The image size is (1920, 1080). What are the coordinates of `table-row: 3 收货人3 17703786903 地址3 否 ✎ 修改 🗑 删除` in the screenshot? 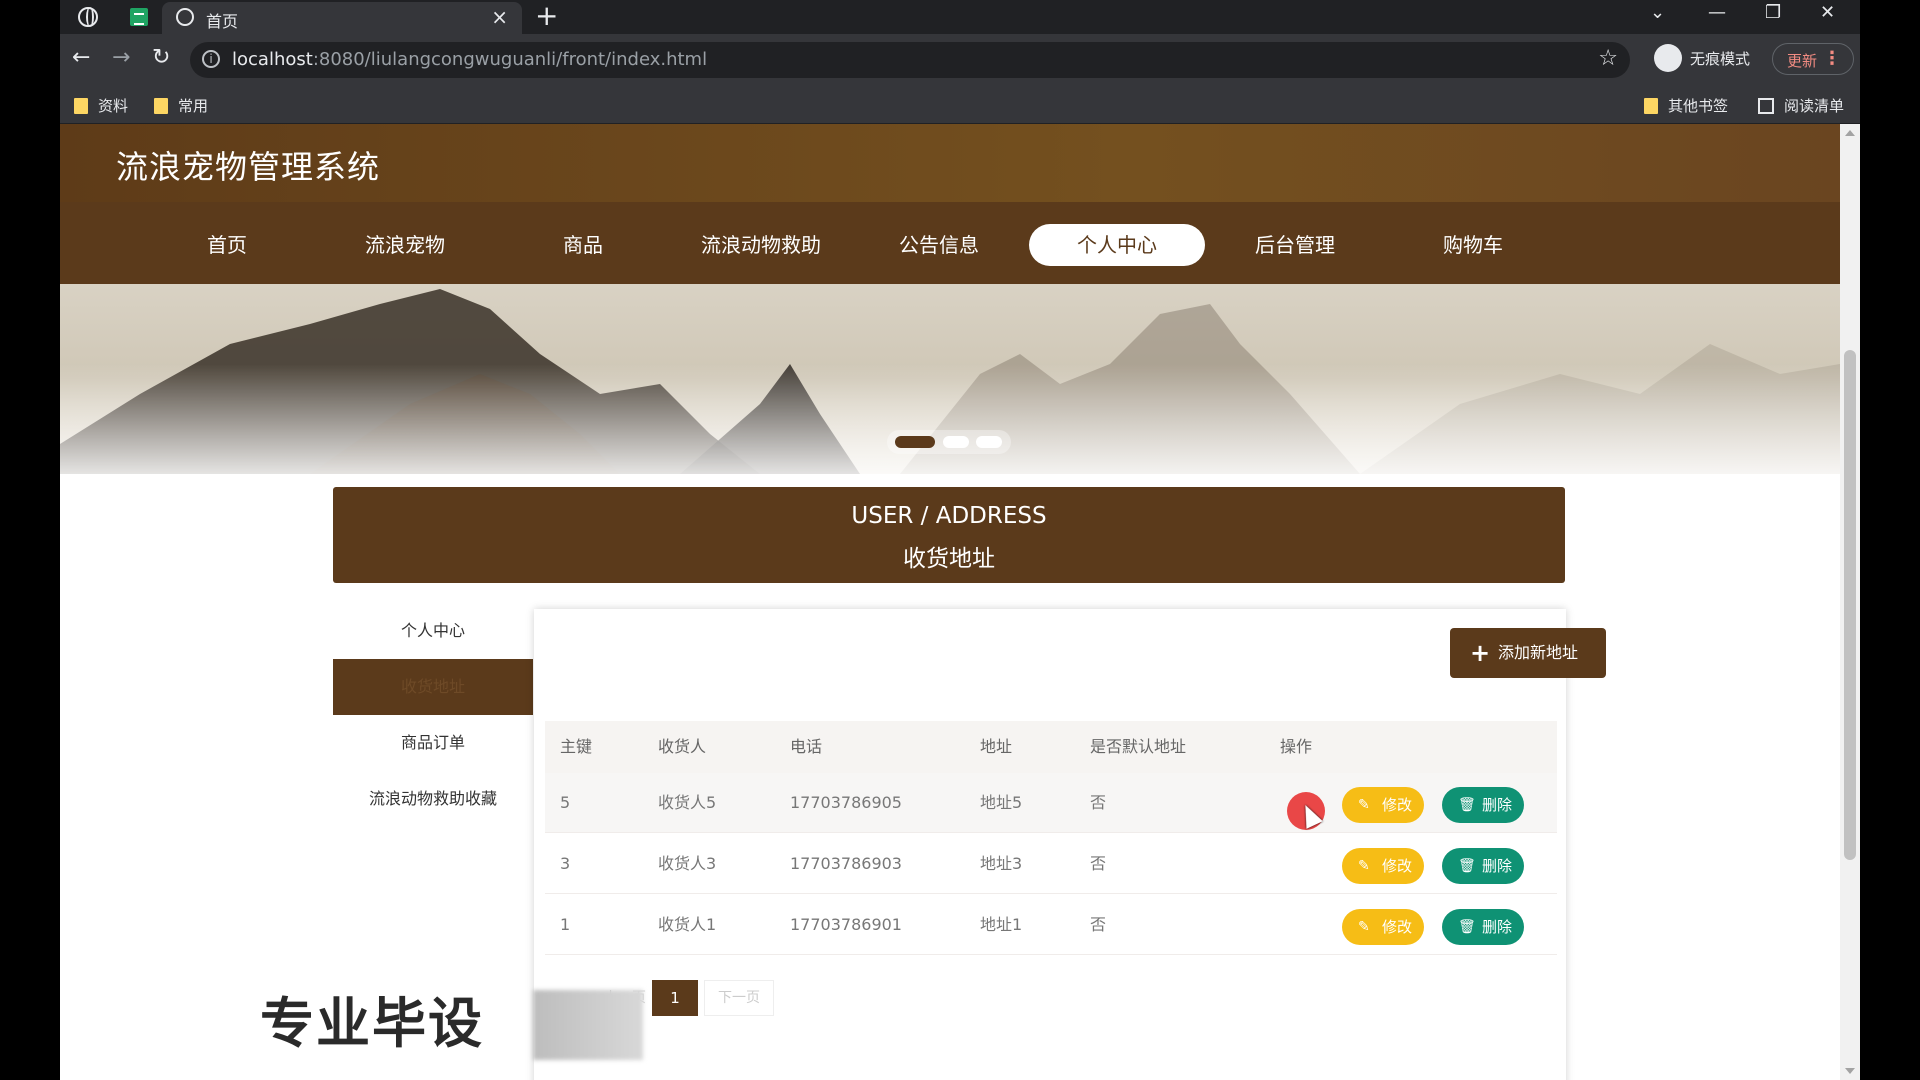 It's located at (1051, 864).